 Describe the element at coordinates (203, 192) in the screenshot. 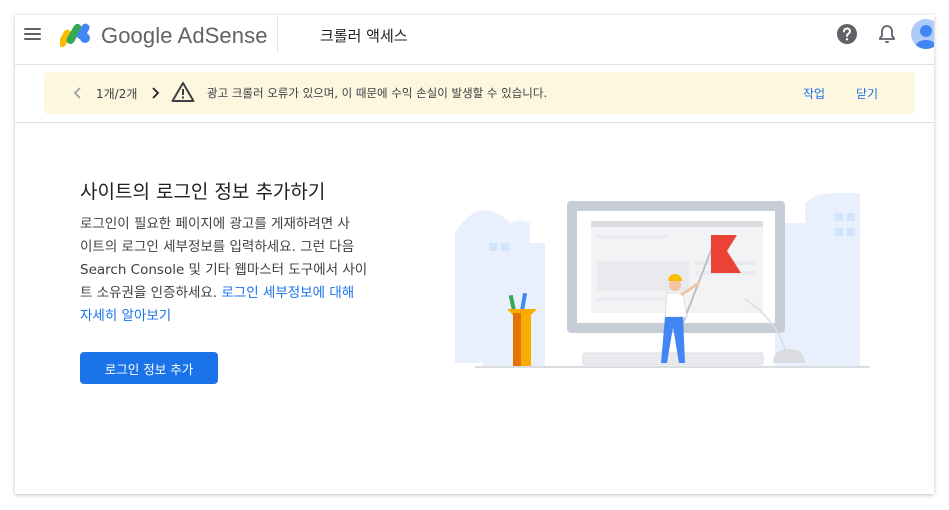

I see `section-heading: 사이트의 로그인 정보 추가하기` at that location.